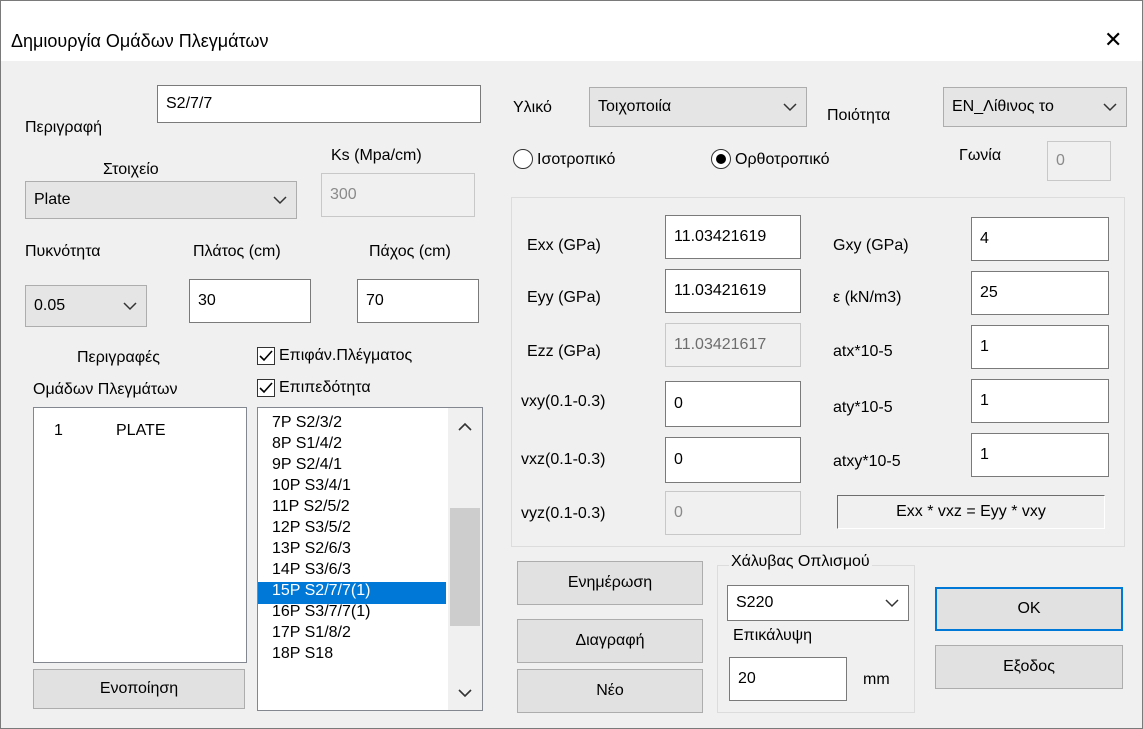  Describe the element at coordinates (141, 431) in the screenshot. I see `list-item-name: PLATE` at that location.